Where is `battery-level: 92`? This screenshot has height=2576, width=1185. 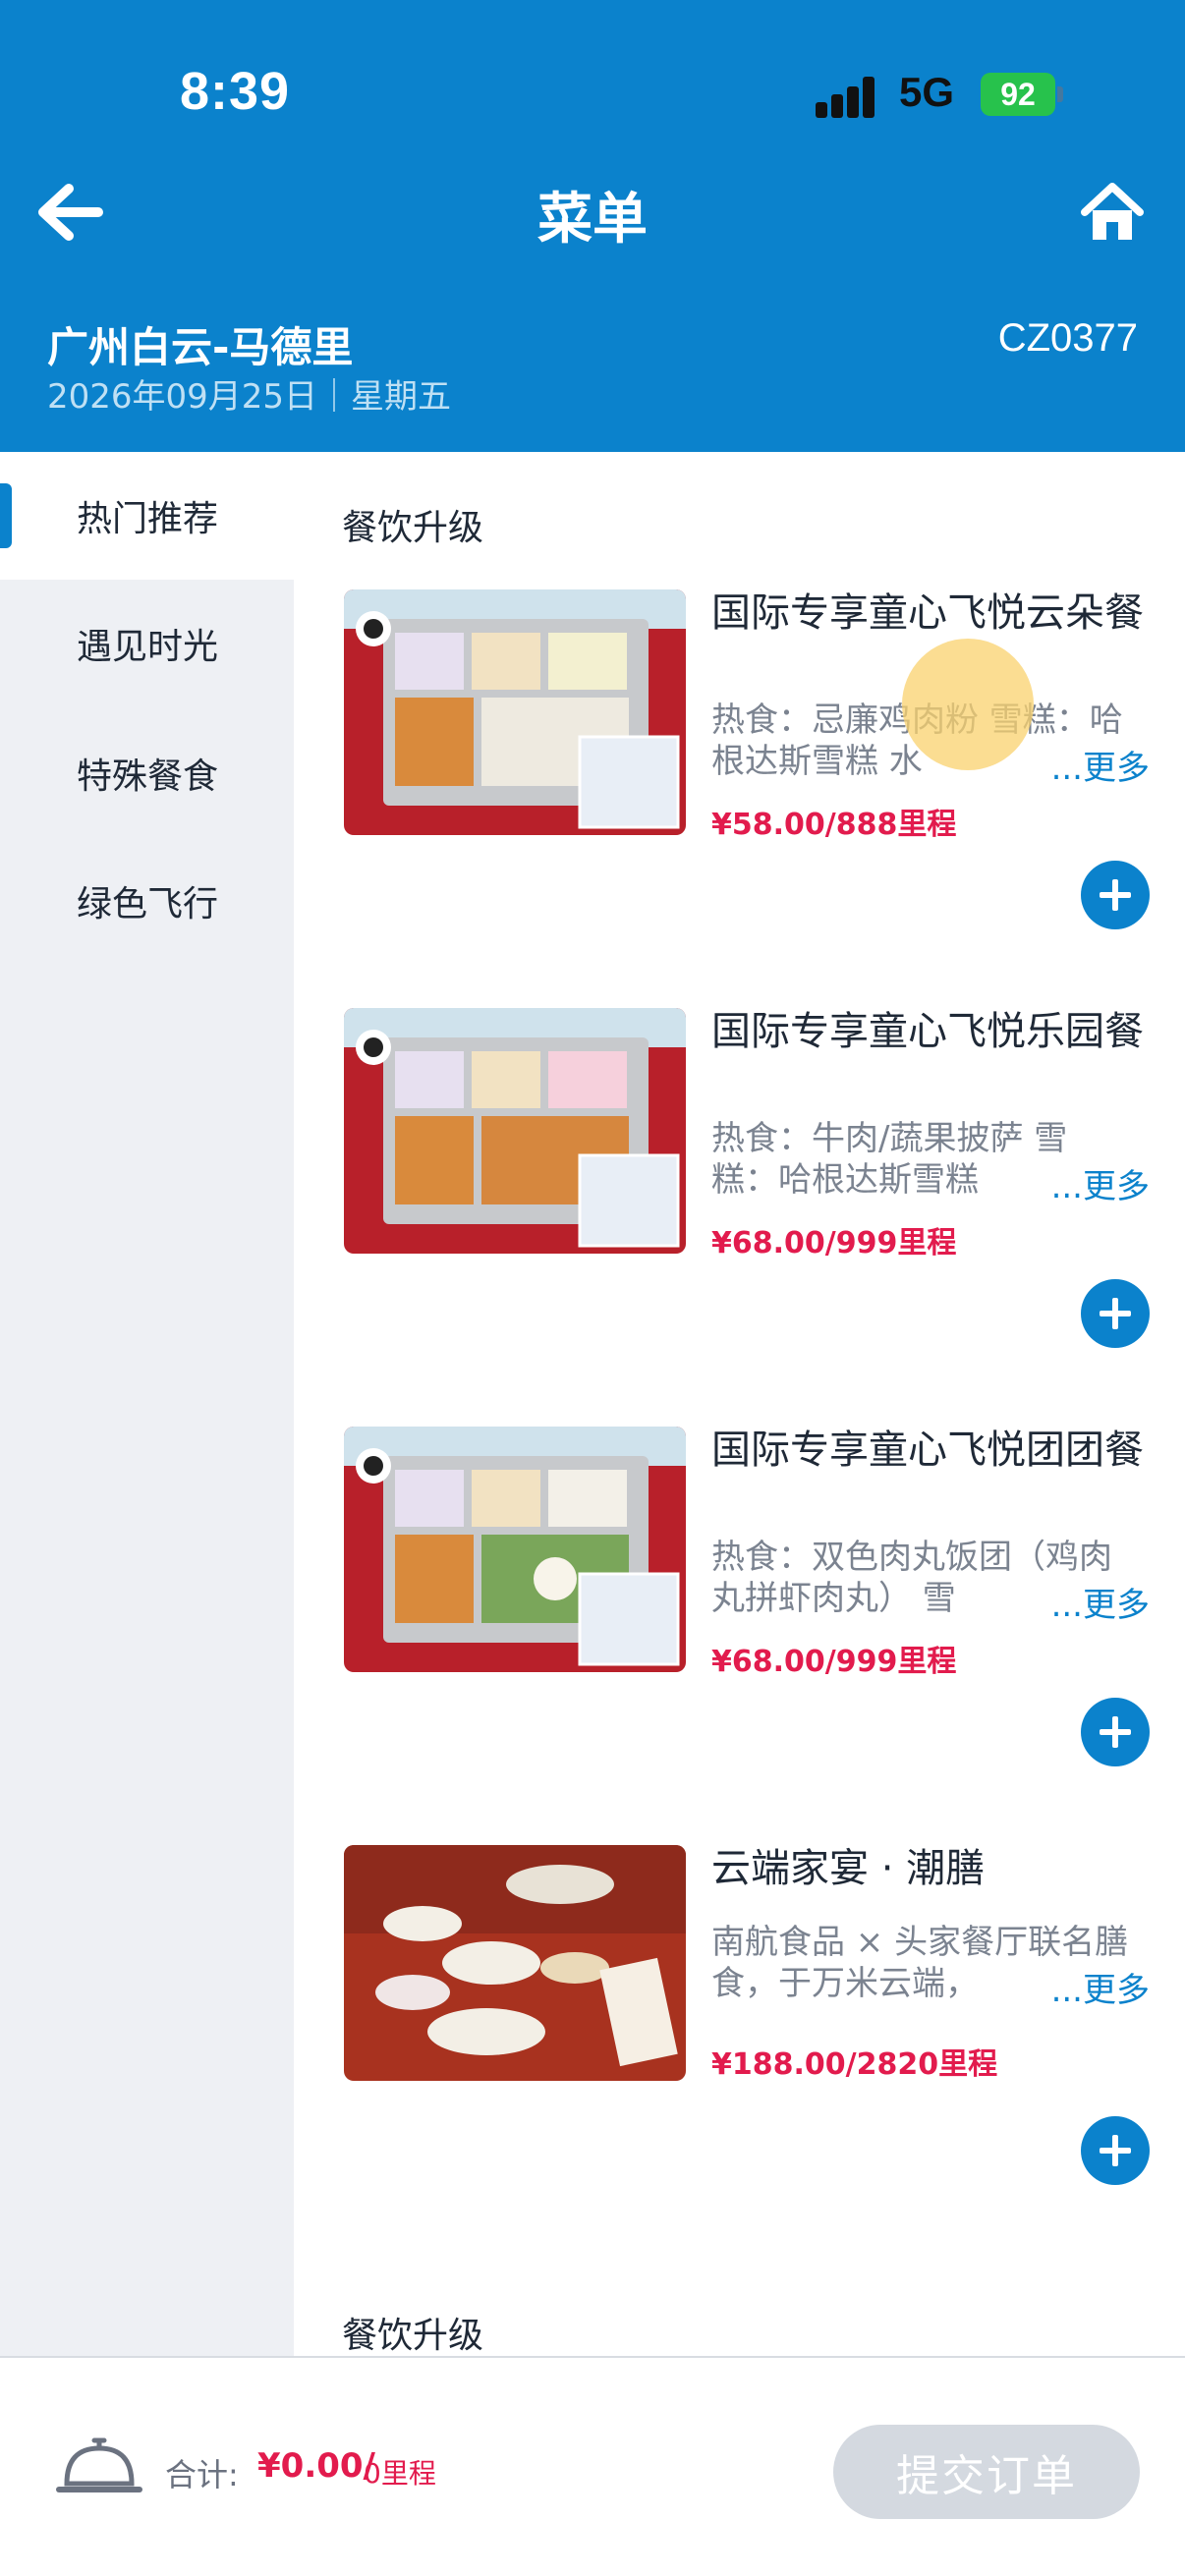 battery-level: 92 is located at coordinates (1018, 94).